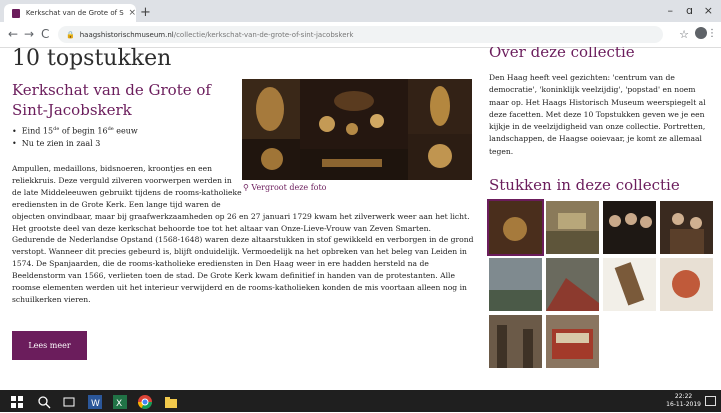 The image size is (721, 413). Describe the element at coordinates (49, 345) in the screenshot. I see `read-more-button: Lees meer` at that location.